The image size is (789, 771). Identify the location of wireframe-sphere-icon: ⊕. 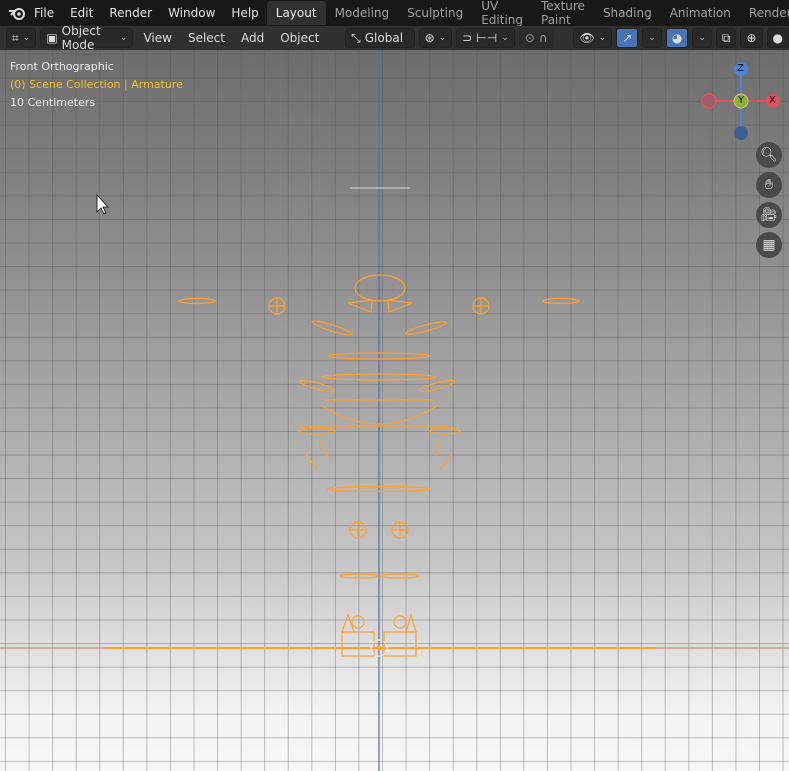
(751, 38).